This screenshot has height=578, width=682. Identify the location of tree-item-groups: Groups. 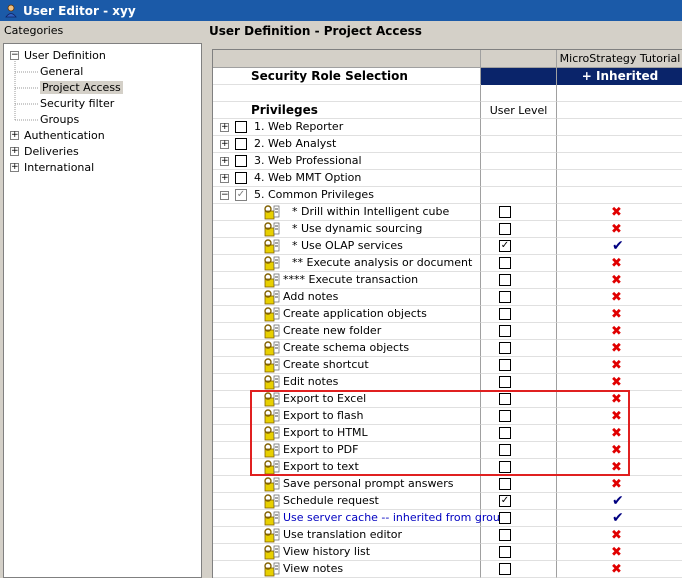
(59, 120).